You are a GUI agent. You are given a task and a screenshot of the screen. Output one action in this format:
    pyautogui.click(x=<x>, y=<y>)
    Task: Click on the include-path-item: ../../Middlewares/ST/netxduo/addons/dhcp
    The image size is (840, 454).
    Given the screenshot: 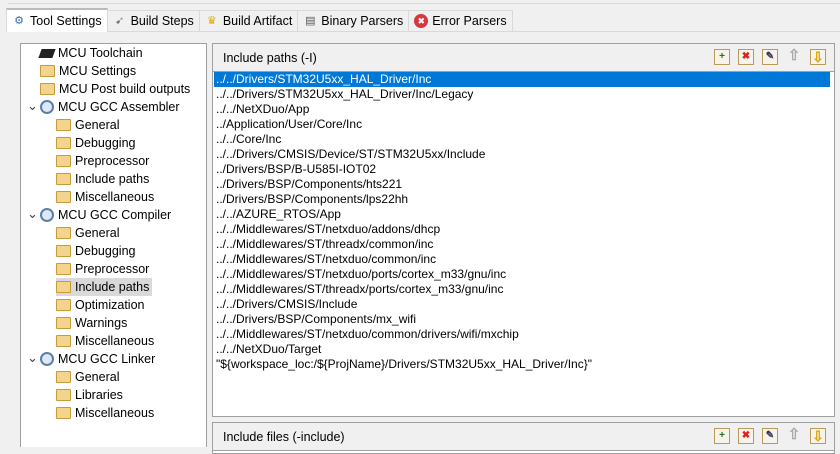 What is the action you would take?
    pyautogui.click(x=522, y=229)
    